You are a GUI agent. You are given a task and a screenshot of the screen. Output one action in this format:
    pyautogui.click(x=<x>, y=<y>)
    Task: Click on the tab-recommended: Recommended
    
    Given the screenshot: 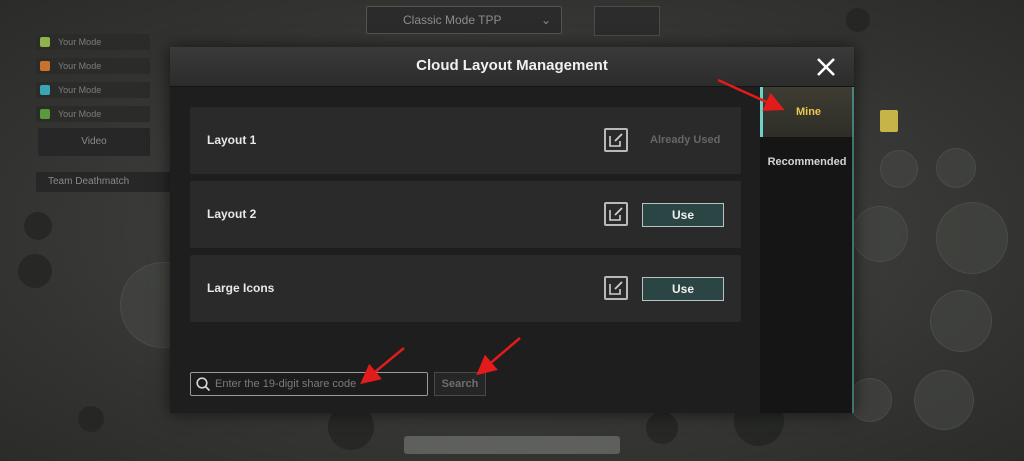 What is the action you would take?
    pyautogui.click(x=807, y=162)
    